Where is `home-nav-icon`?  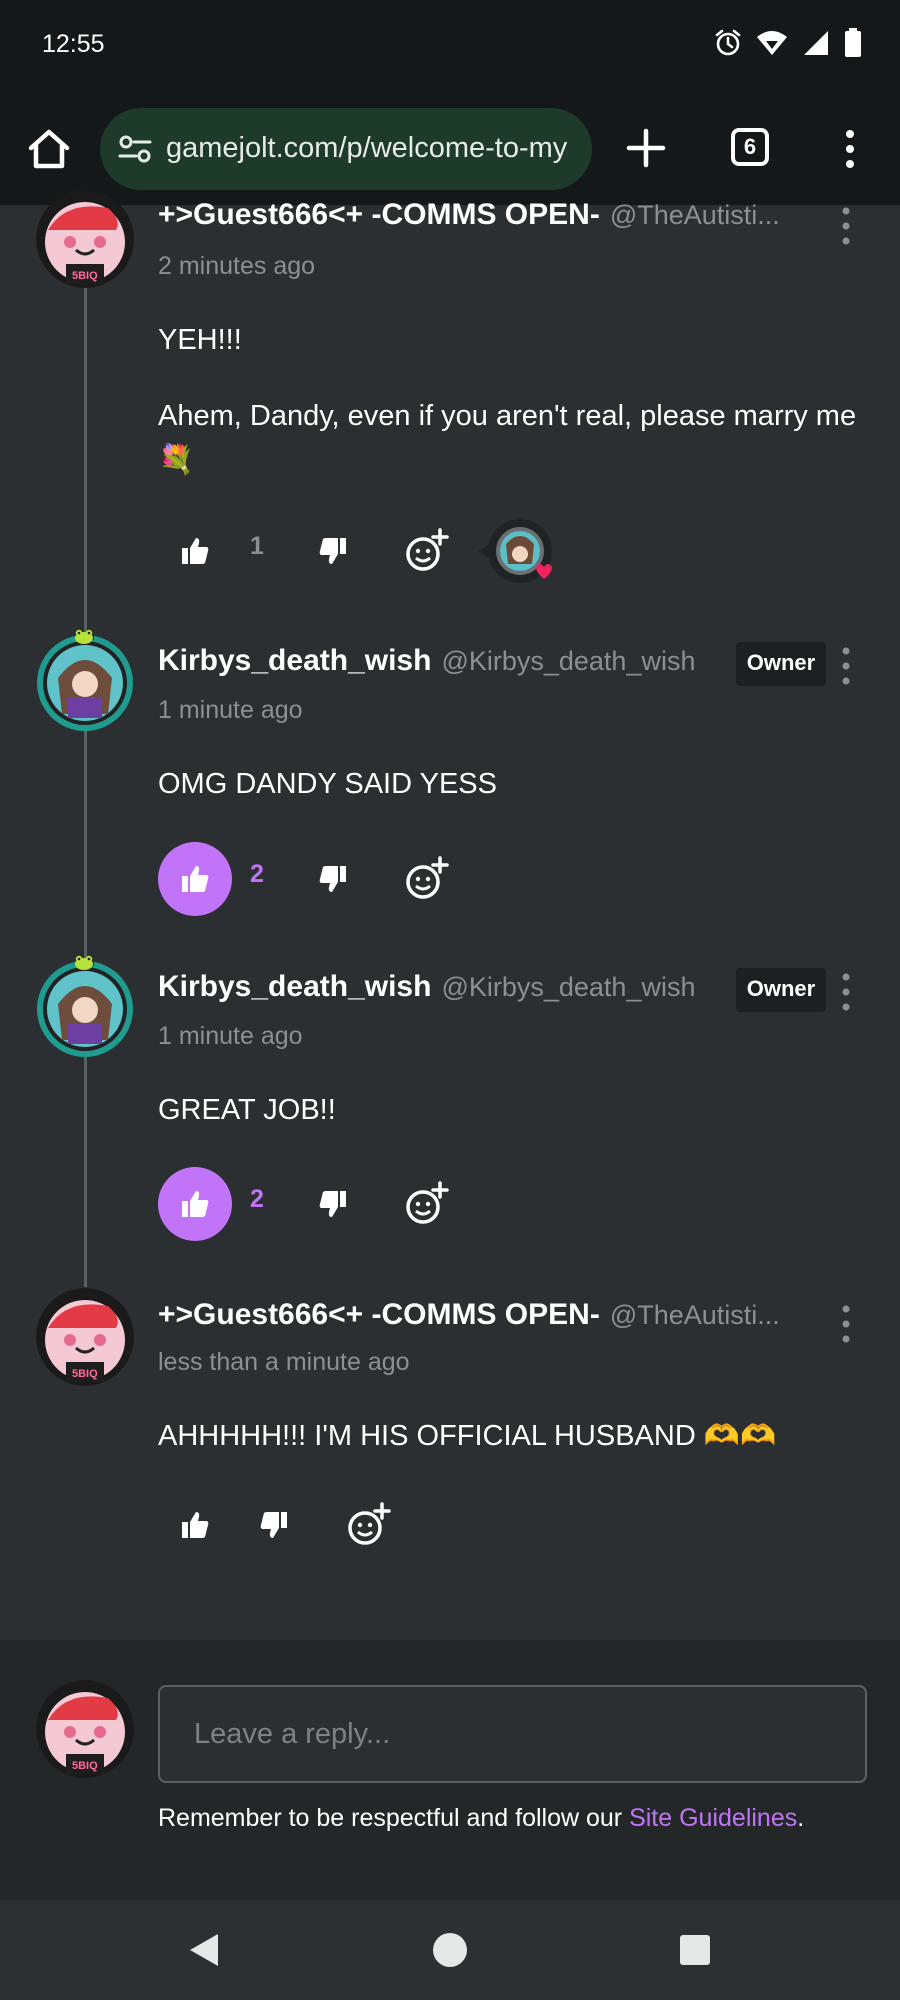
home-nav-icon is located at coordinates (450, 1950).